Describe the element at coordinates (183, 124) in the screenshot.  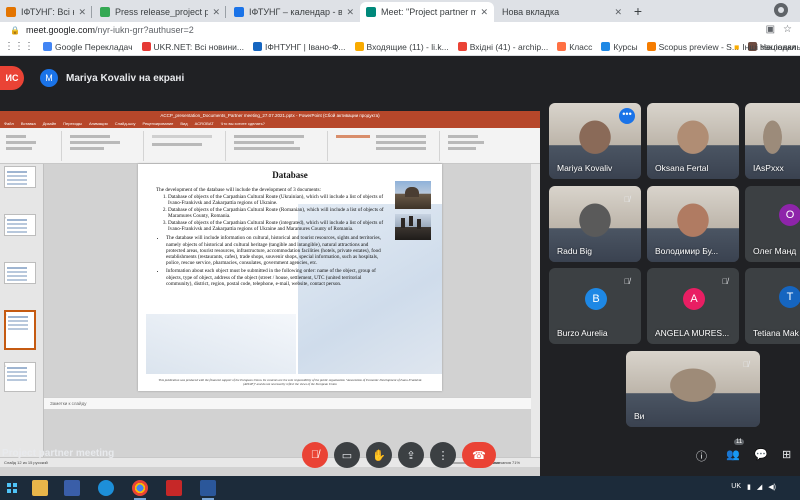
I see `ppt-tab: Вид` at that location.